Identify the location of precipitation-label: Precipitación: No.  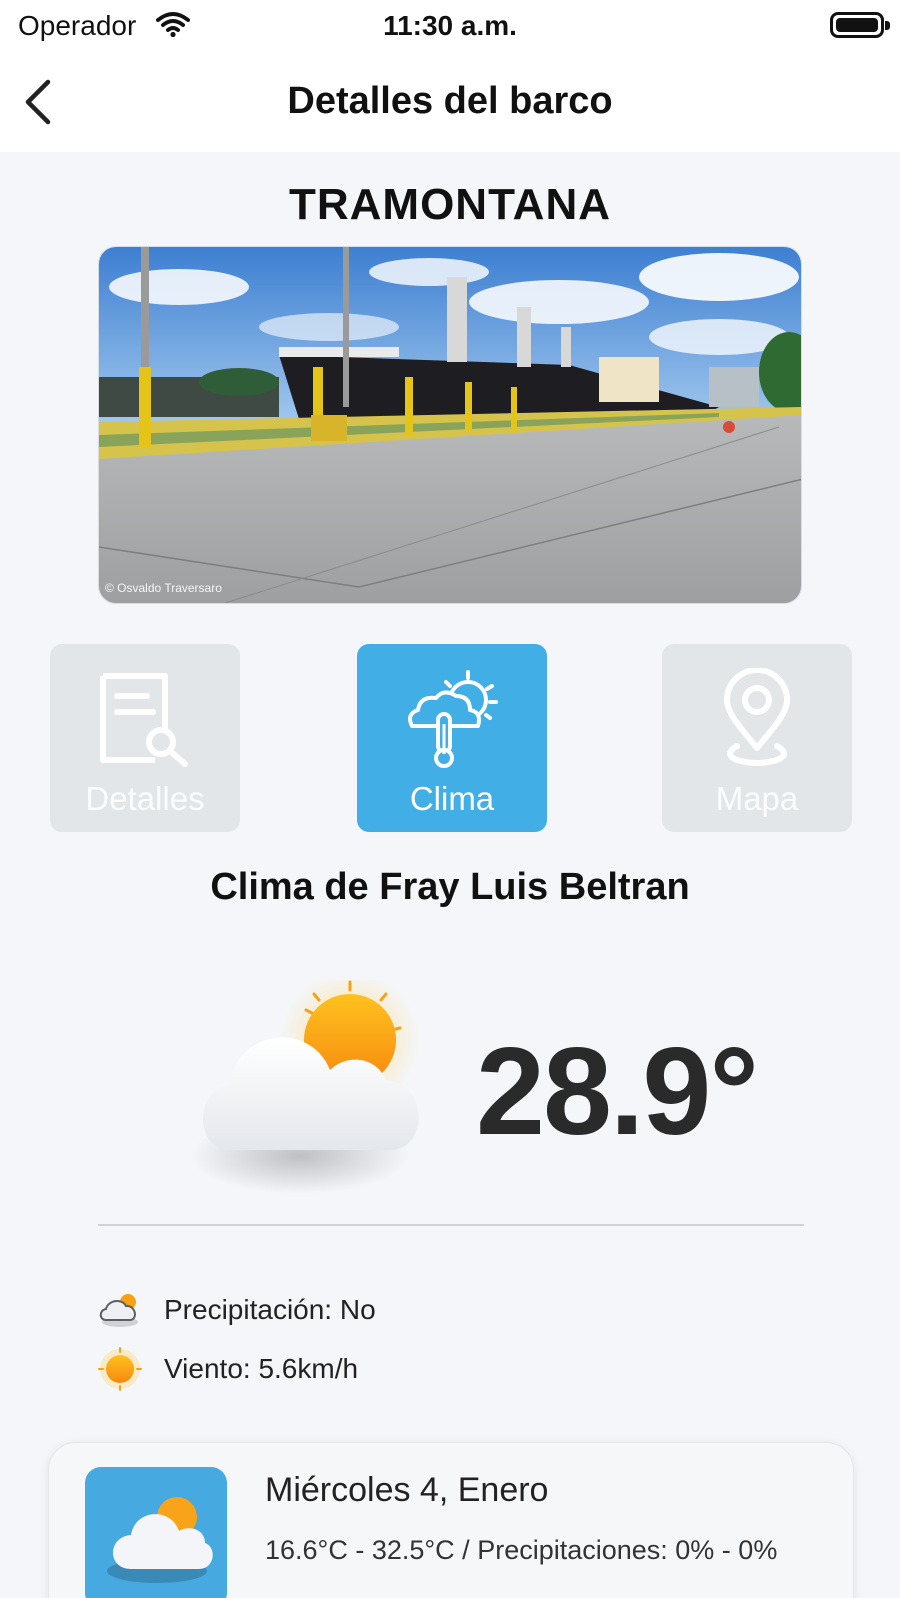
(270, 1309).